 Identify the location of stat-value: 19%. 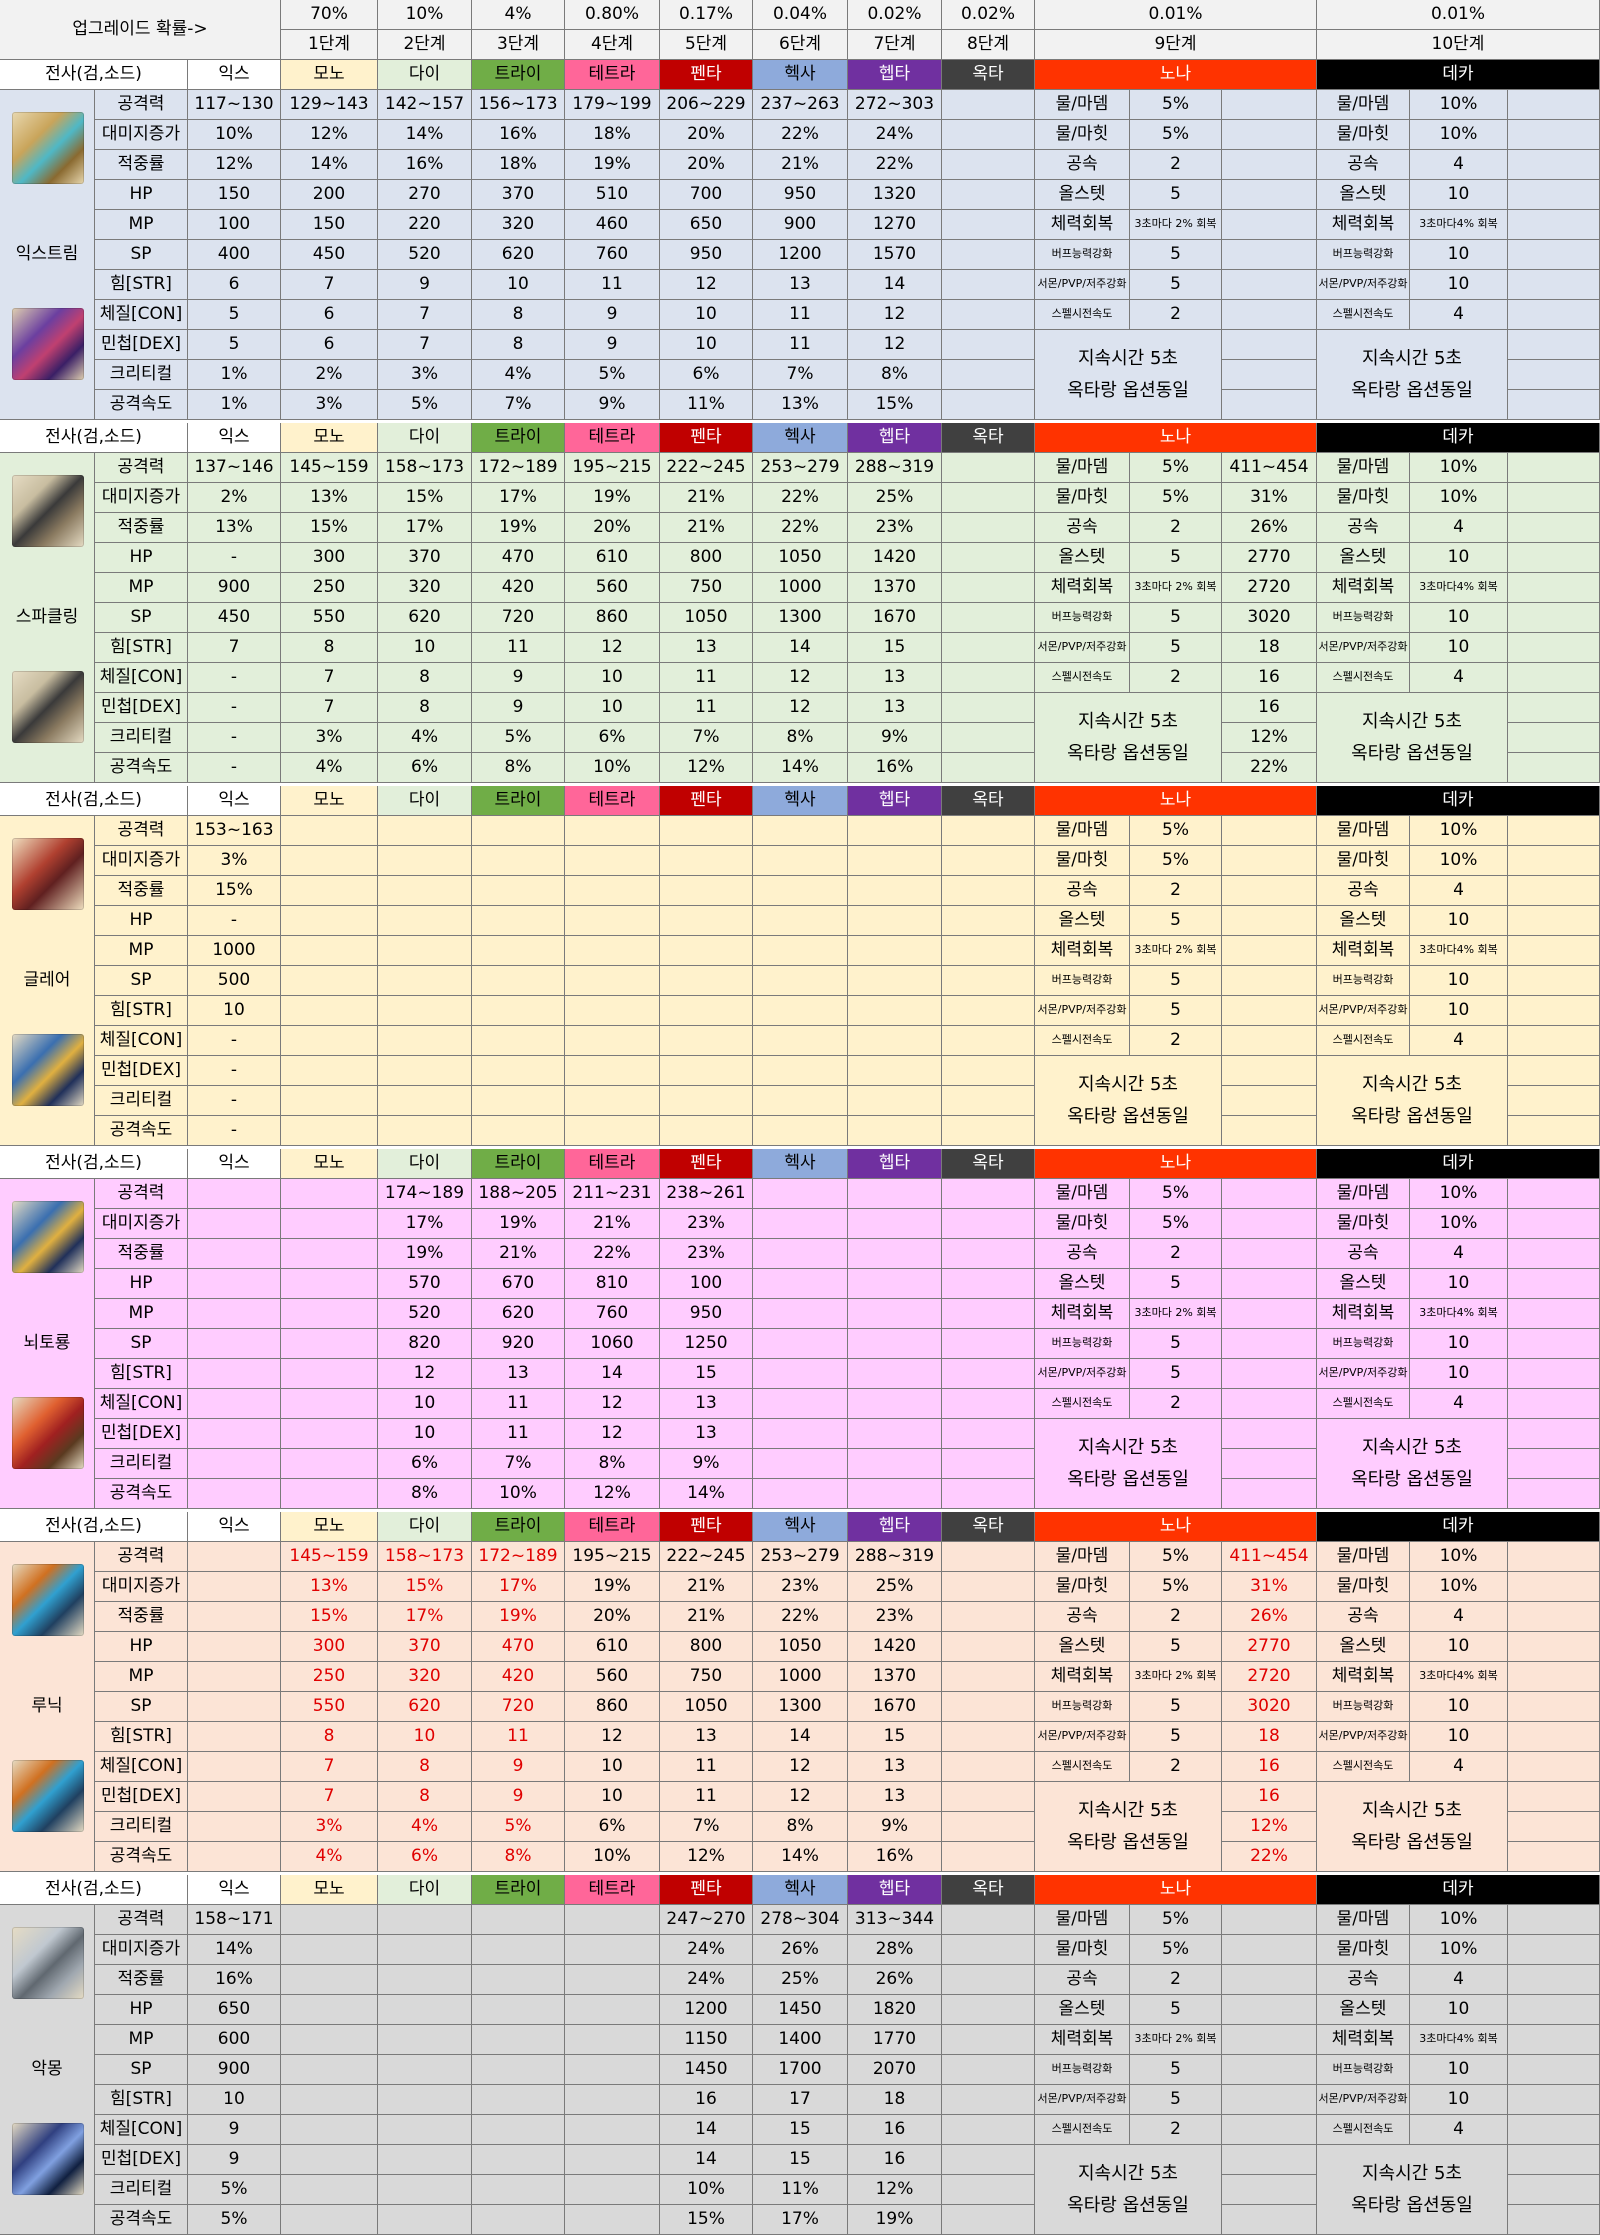
(518, 1224).